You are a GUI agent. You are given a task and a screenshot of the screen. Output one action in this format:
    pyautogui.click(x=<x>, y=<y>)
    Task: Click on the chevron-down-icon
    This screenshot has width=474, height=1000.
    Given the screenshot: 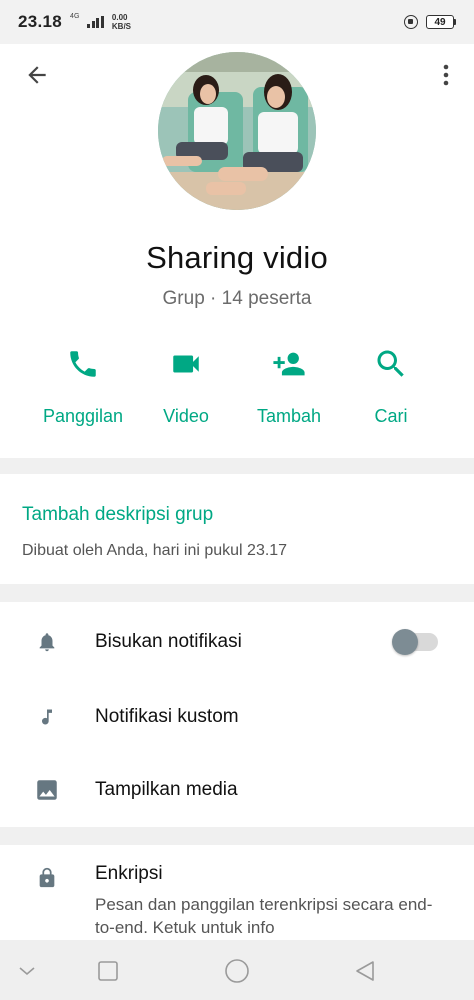 What is the action you would take?
    pyautogui.click(x=27, y=971)
    